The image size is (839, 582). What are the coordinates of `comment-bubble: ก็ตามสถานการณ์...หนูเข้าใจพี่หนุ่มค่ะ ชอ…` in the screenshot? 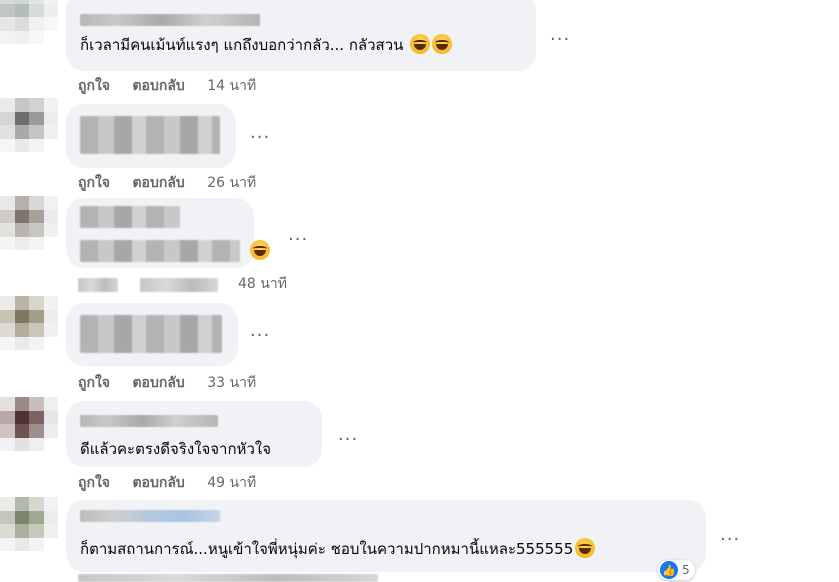 It's located at (386, 536).